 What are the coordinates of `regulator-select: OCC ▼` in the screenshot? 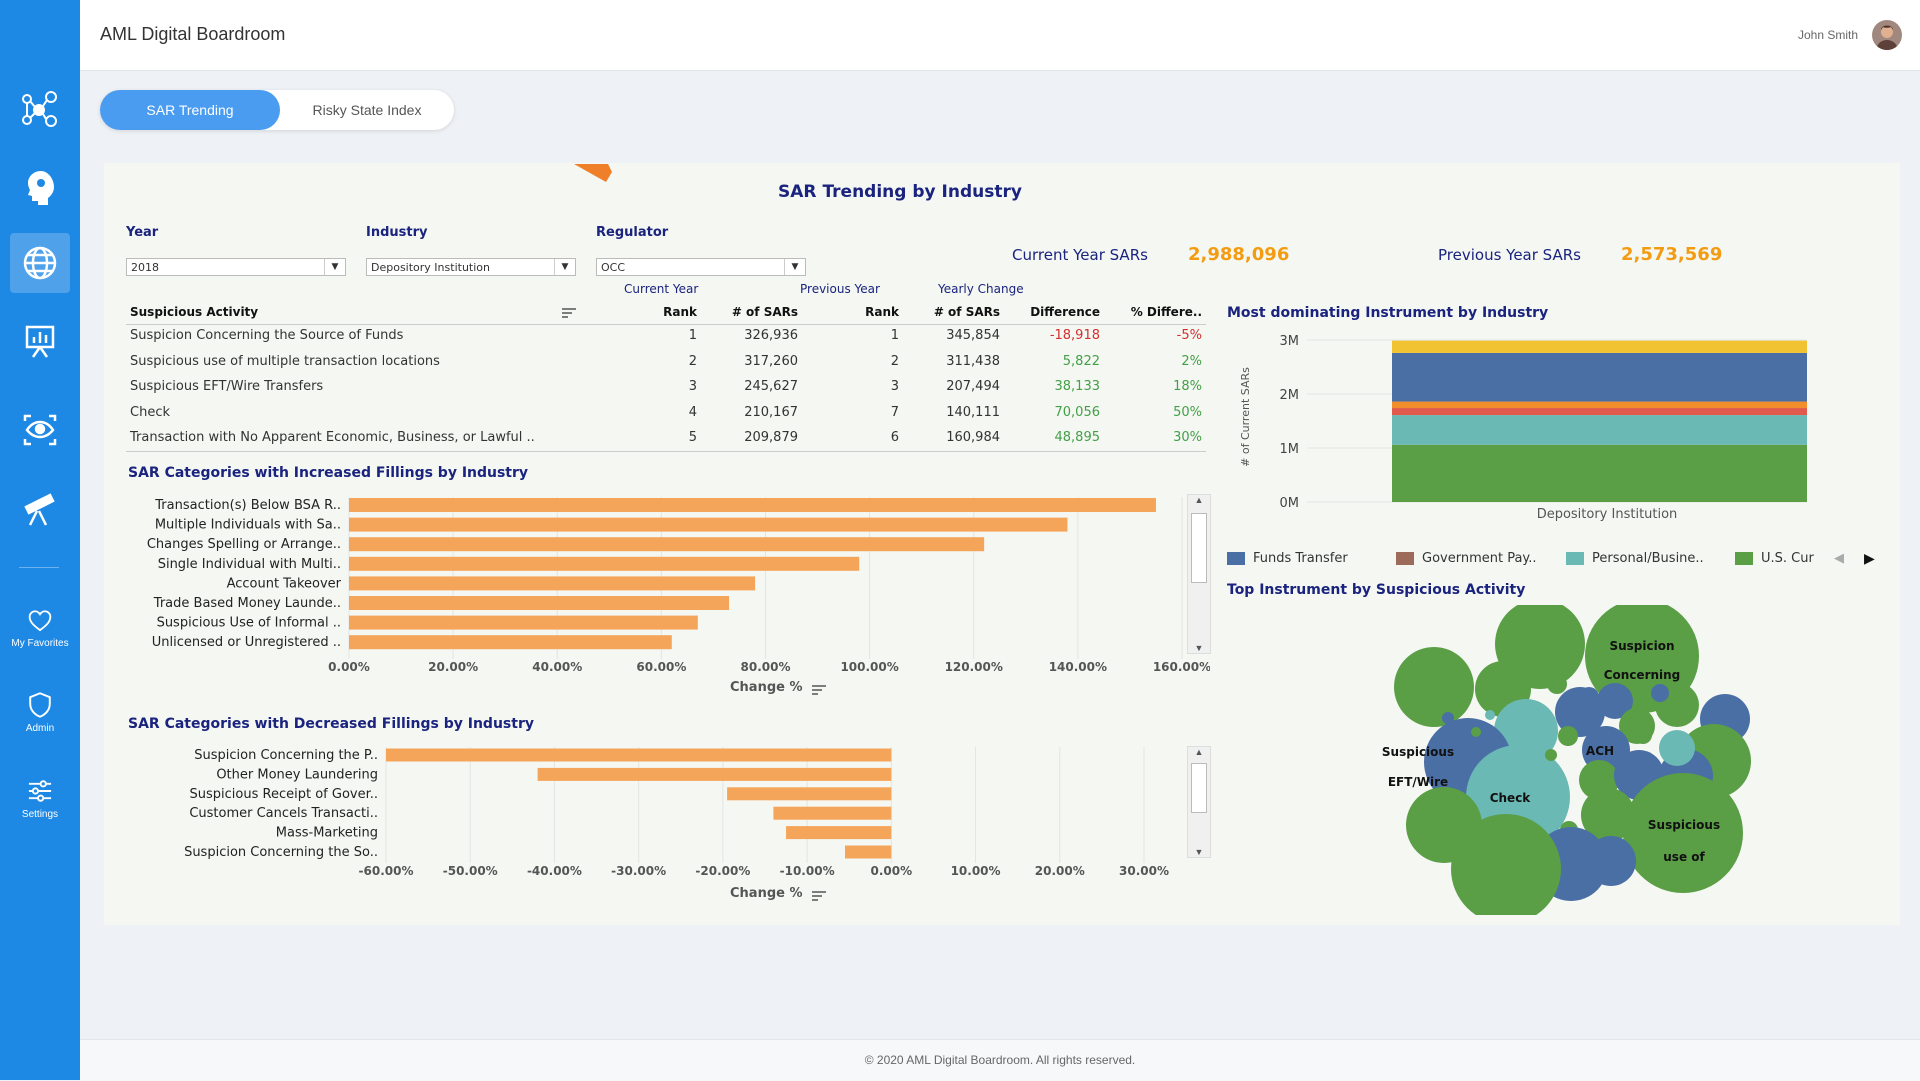 It's located at (701, 267).